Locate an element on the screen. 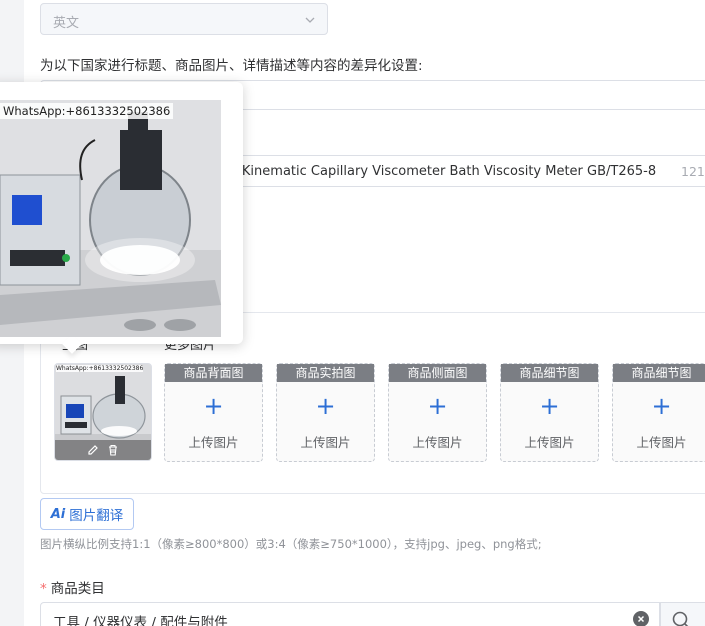  upload-slot-side: 商品侧面图 + 上传图片 is located at coordinates (437, 412).